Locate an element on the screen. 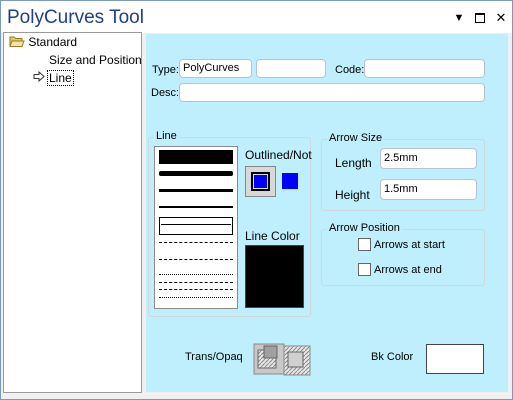 This screenshot has height=400, width=513. tree-node-standard: Standard is located at coordinates (43, 42).